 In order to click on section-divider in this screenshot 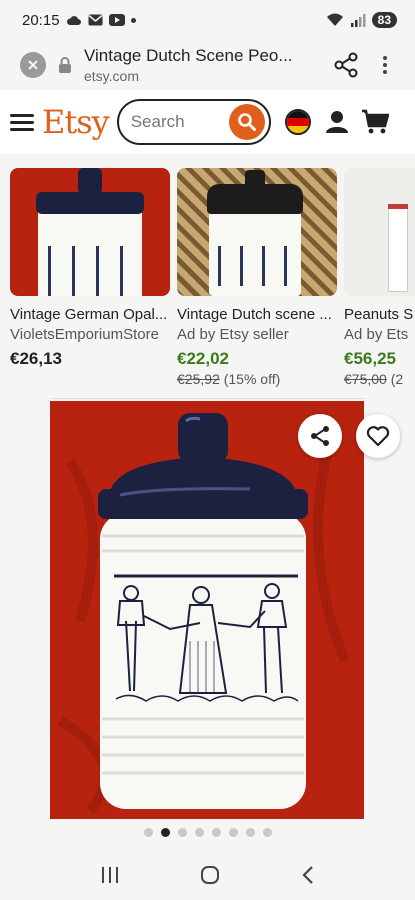, I will do `click(207, 398)`.